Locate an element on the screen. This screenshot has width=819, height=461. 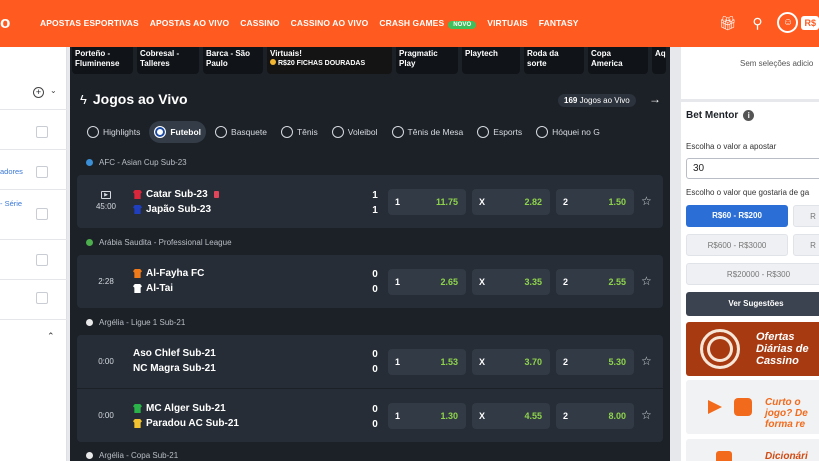
league-header: Argélia - Copa Sub-21 is located at coordinates (132, 455).